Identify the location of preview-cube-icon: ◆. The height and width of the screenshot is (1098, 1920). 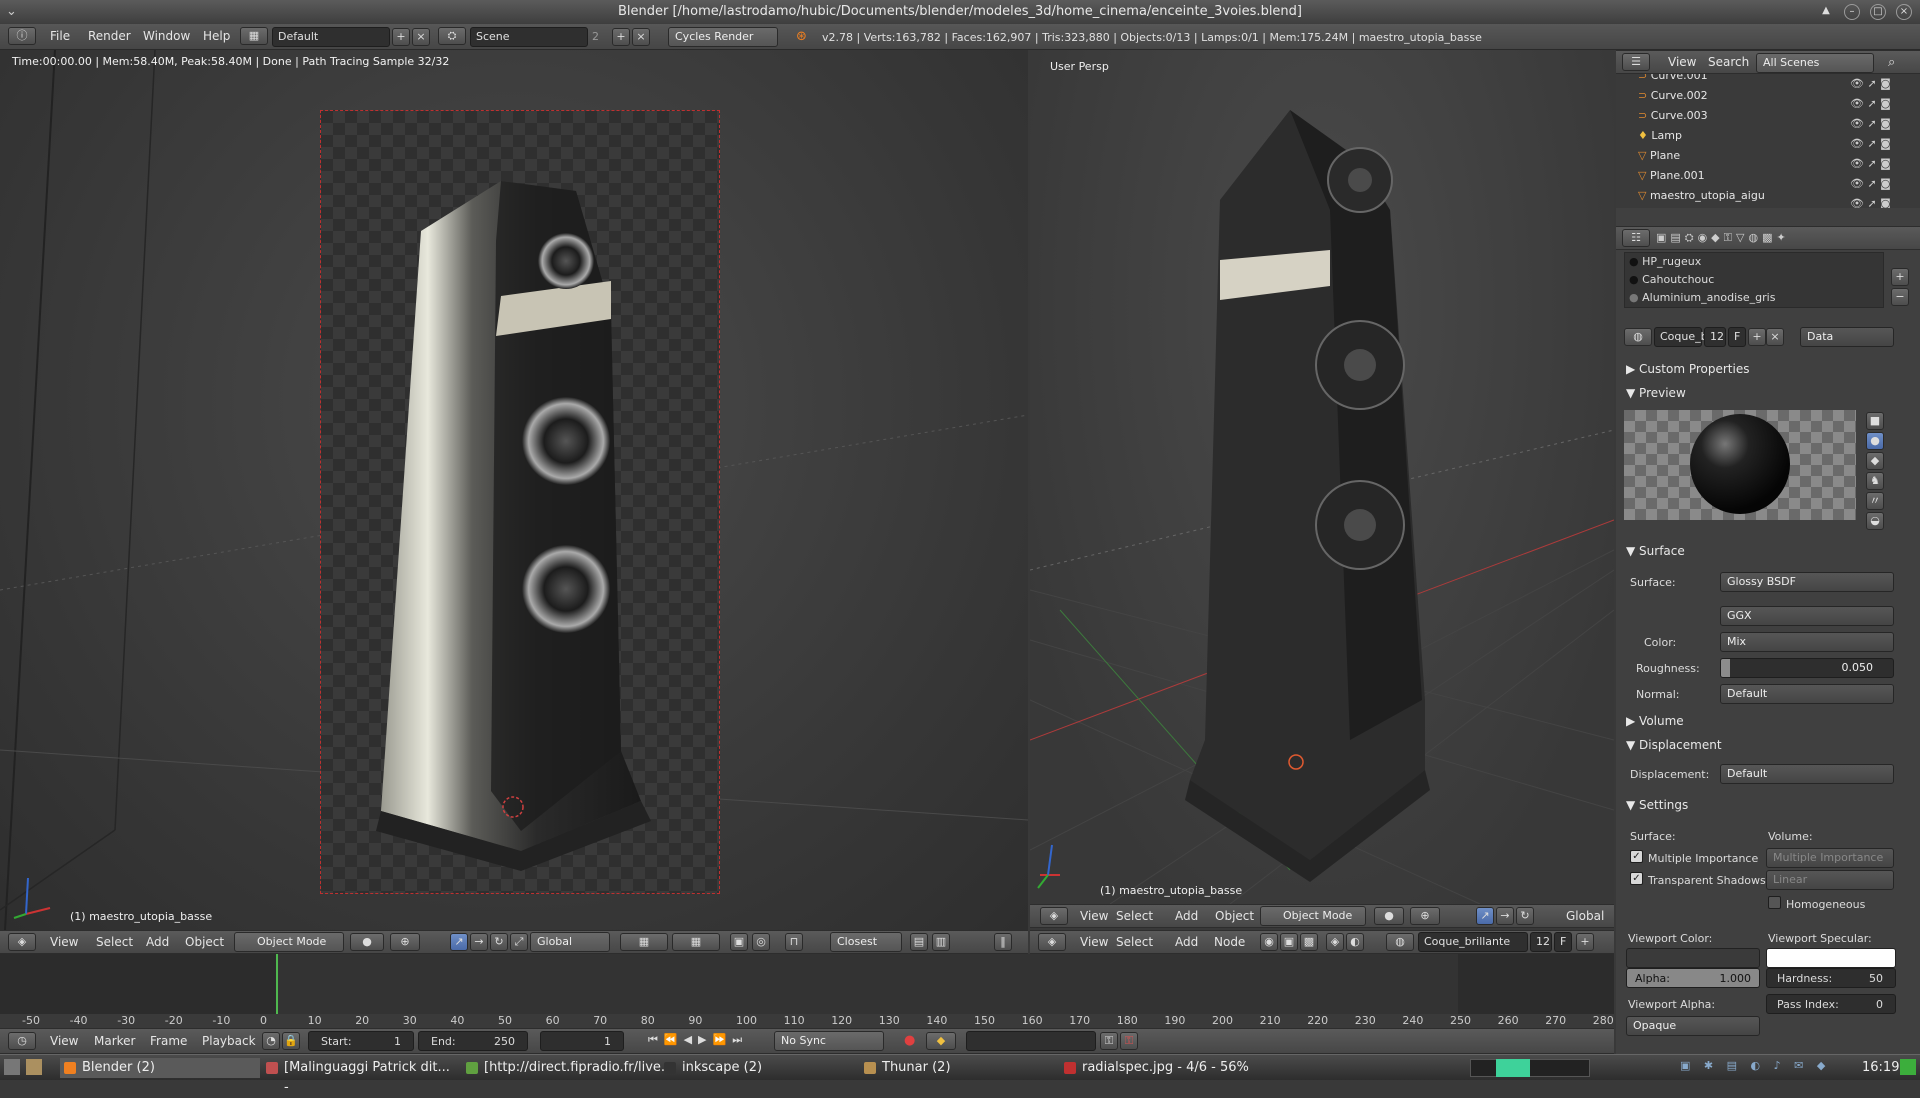
(1875, 461).